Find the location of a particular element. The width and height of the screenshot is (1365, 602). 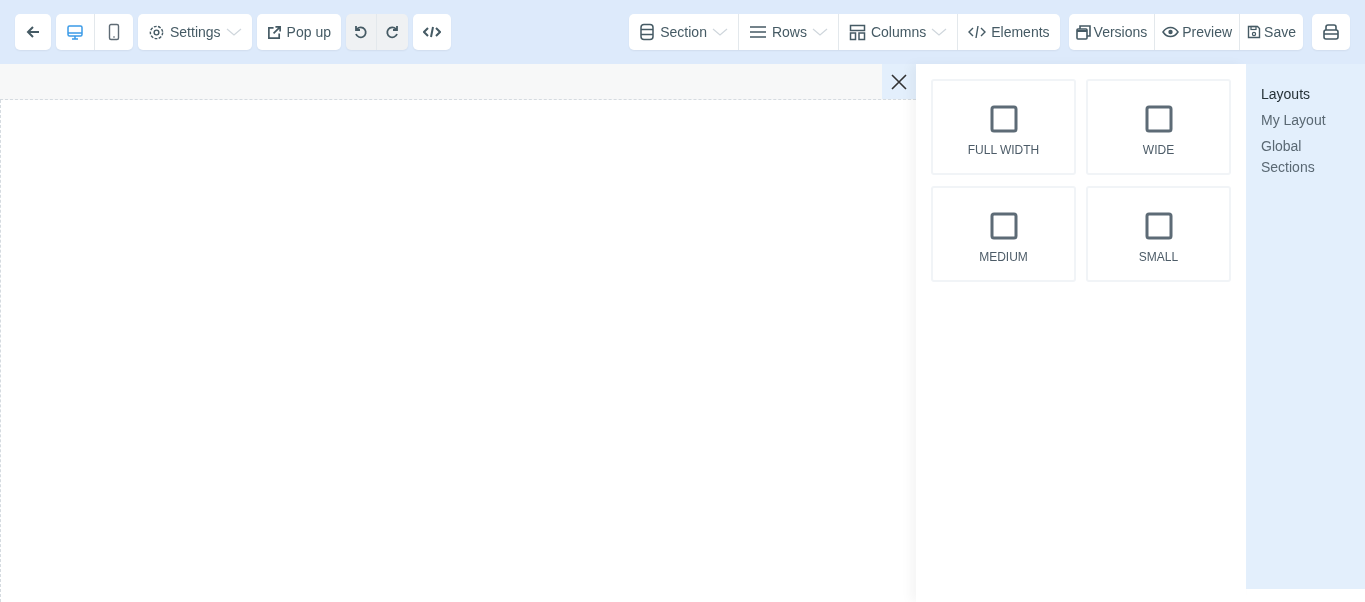

columns-button: Columns is located at coordinates (898, 32).